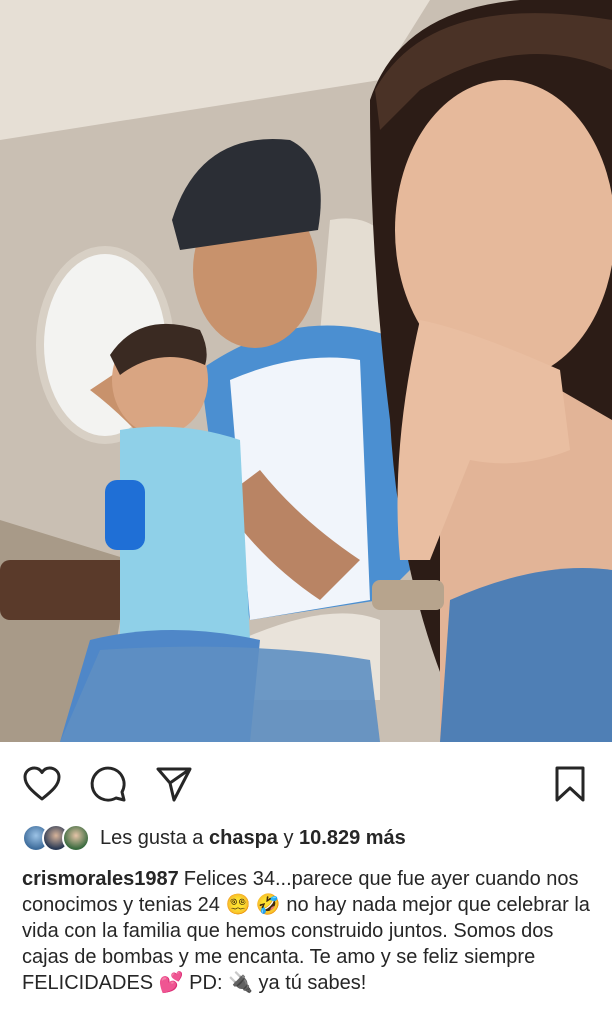 This screenshot has width=612, height=1024. What do you see at coordinates (306, 781) in the screenshot?
I see `post-action-bar` at bounding box center [306, 781].